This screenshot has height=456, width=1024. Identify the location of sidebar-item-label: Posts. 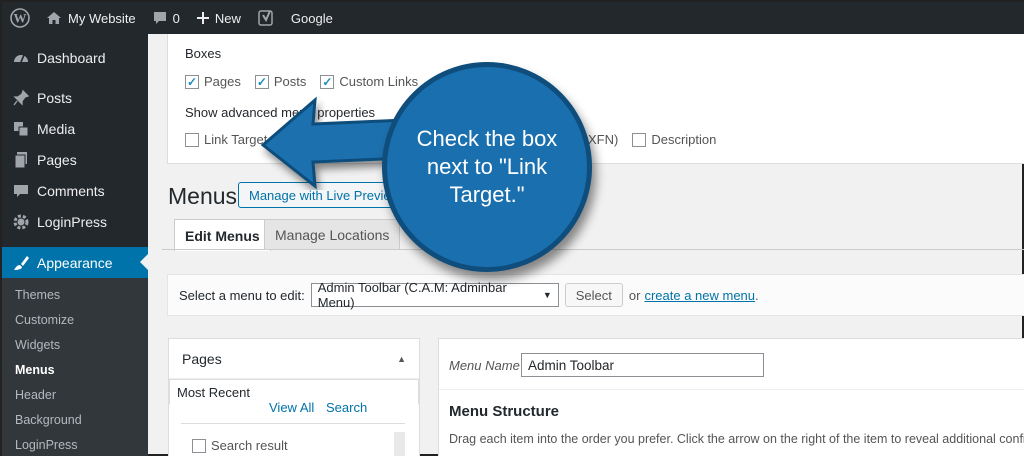
(55, 97).